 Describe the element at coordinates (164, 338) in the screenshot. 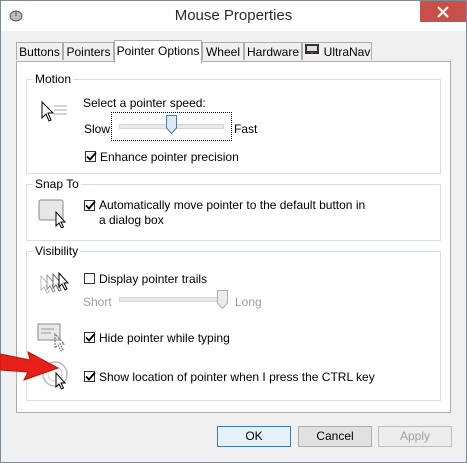

I see `hide-pointer-typing-label: Hide pointer while typing` at that location.